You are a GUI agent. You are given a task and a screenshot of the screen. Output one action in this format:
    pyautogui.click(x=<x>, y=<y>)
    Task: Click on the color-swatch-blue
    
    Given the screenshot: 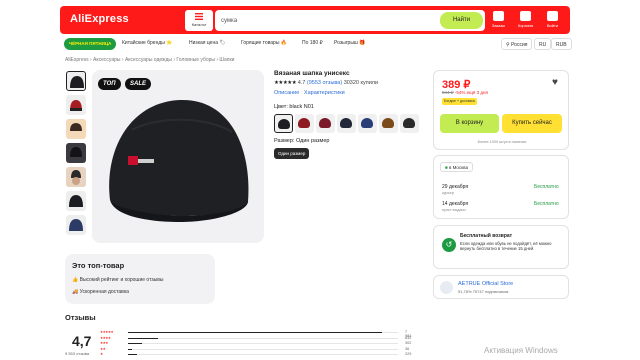 What is the action you would take?
    pyautogui.click(x=367, y=123)
    